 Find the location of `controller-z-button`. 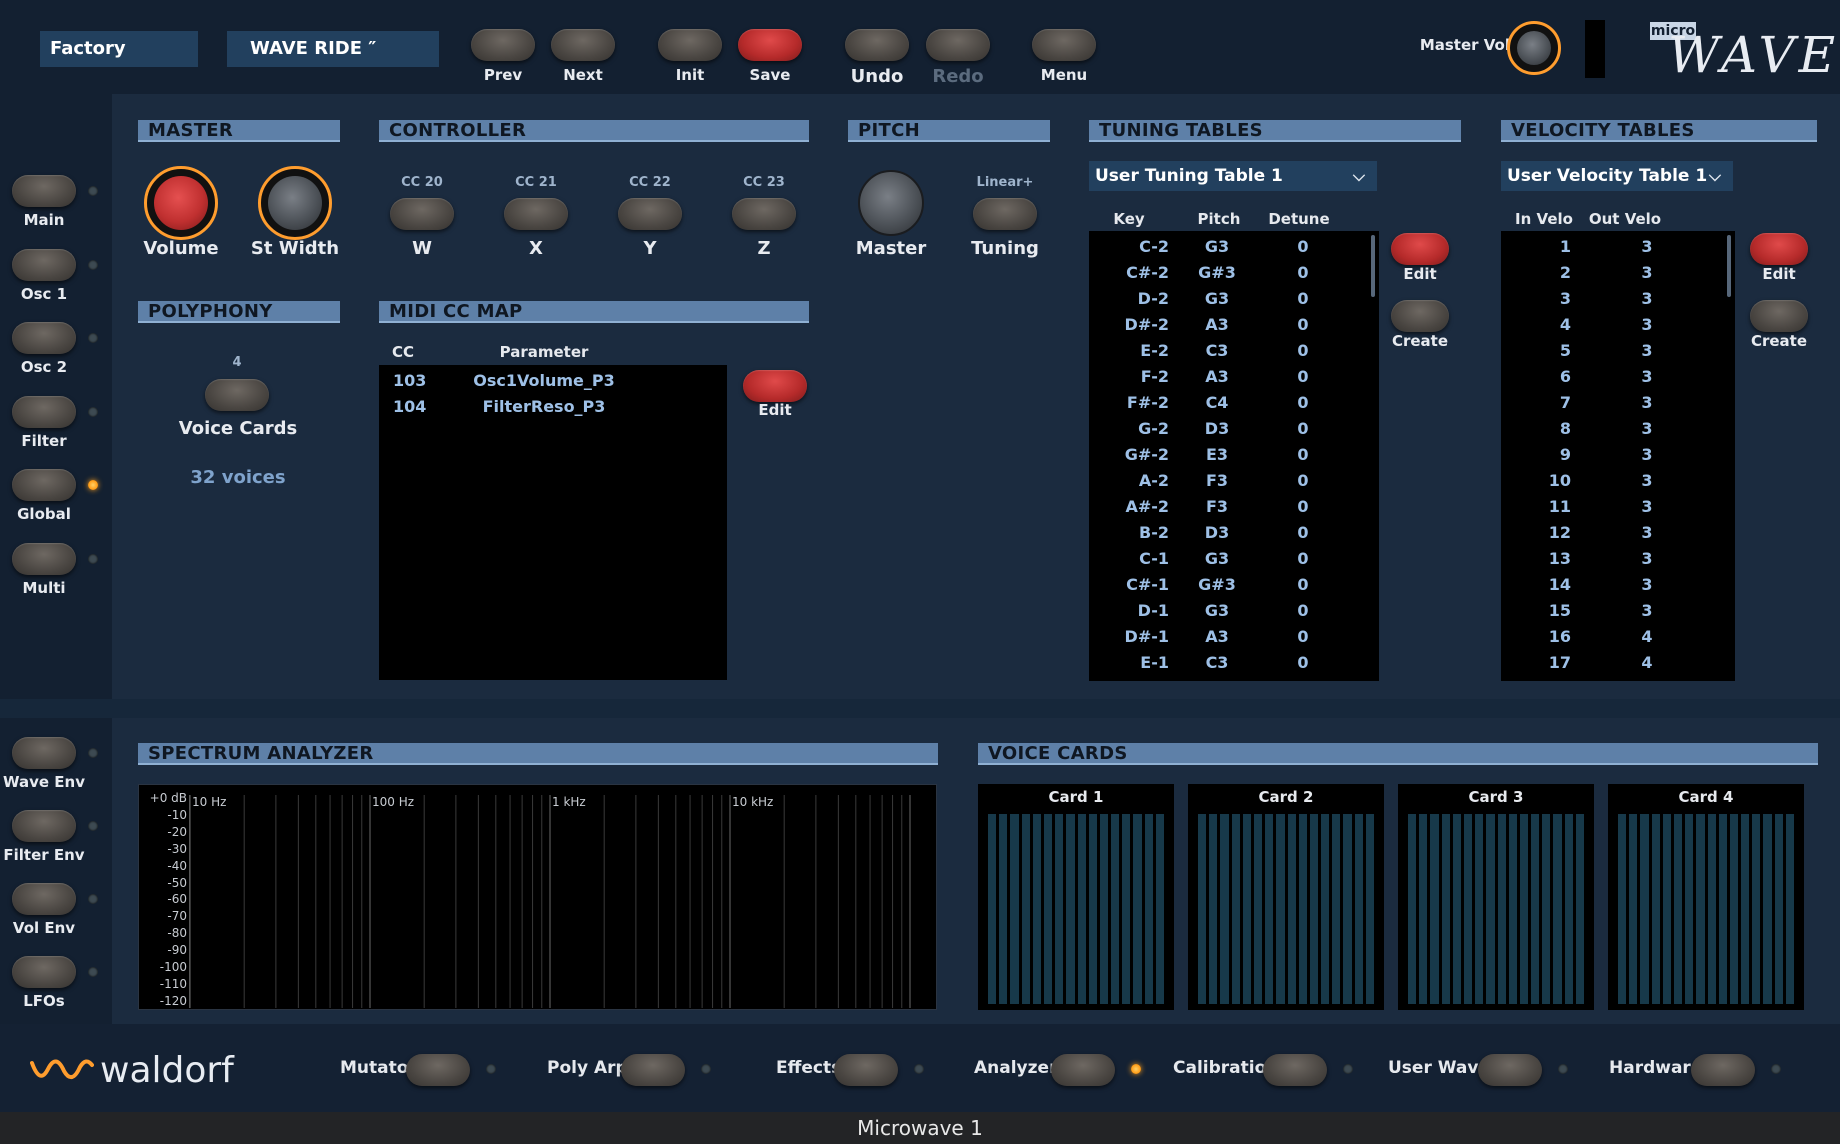

controller-z-button is located at coordinates (764, 214).